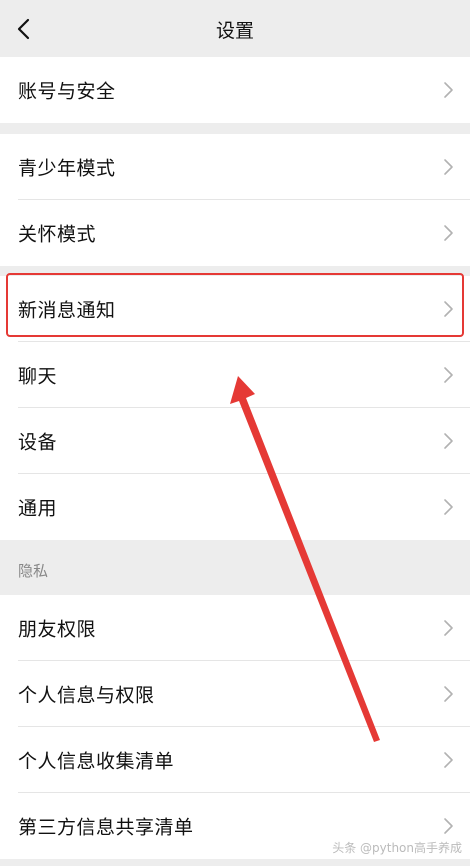 The image size is (470, 866). I want to click on section-header-label: 隐私, so click(33, 571).